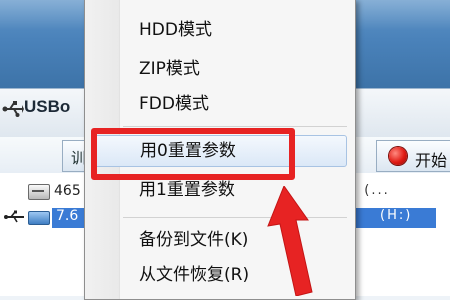  I want to click on tree-row-label: 465, so click(67, 191).